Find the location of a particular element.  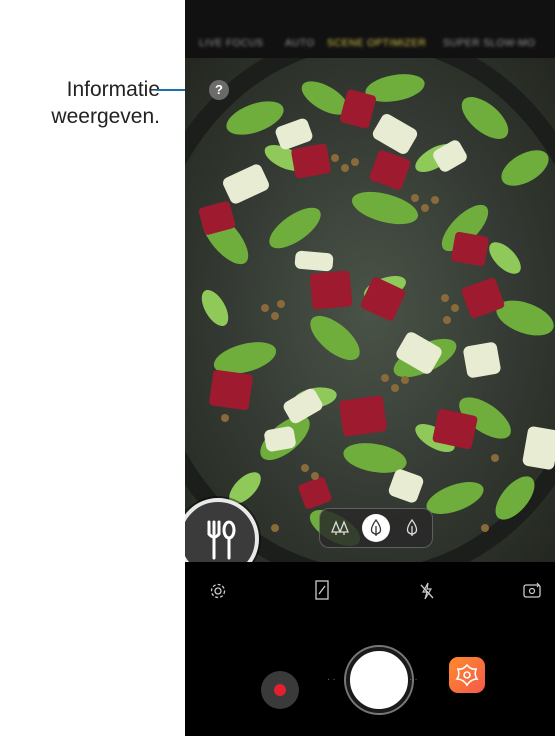

annotation-line-2: weergeven. is located at coordinates (105, 116).